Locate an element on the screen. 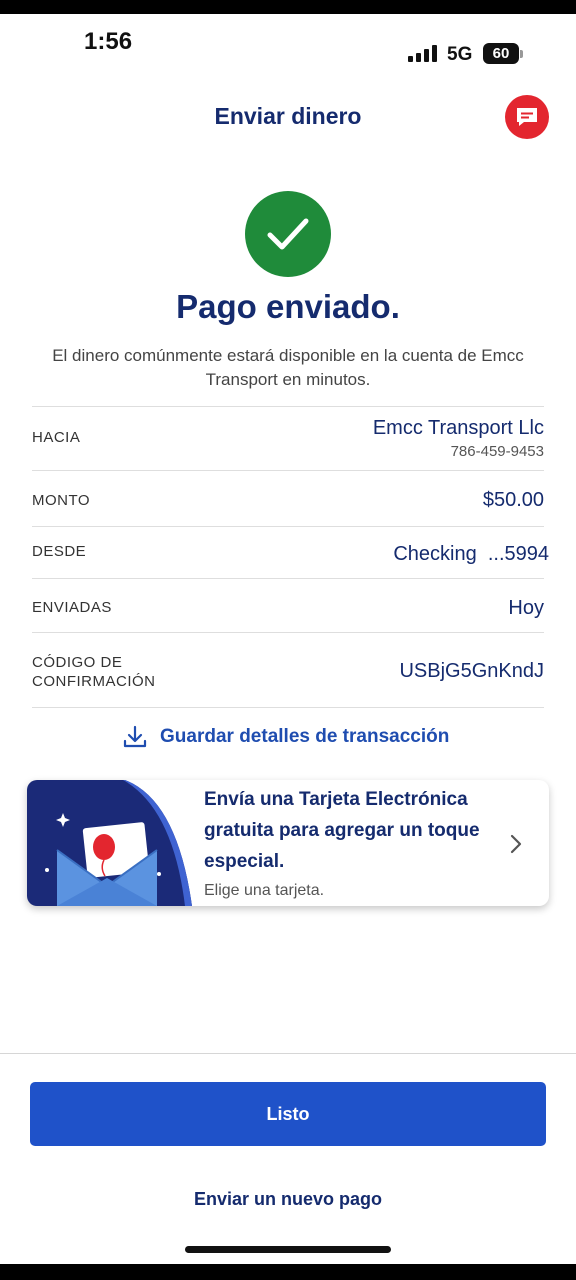 This screenshot has height=1280, width=576. bottom-black-bar is located at coordinates (288, 1272).